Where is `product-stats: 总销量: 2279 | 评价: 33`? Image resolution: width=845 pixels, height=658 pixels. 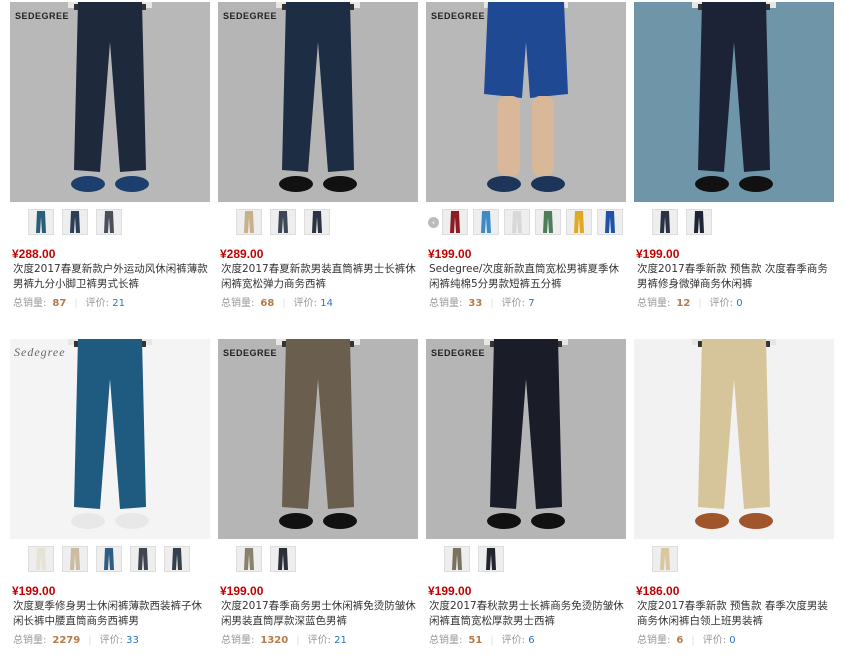
product-stats: 总销量: 2279 | 评价: 33 is located at coordinates (76, 638).